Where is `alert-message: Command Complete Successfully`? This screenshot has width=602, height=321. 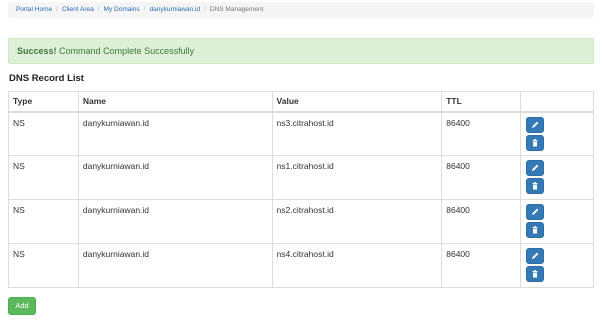
alert-message: Command Complete Successfully is located at coordinates (127, 51).